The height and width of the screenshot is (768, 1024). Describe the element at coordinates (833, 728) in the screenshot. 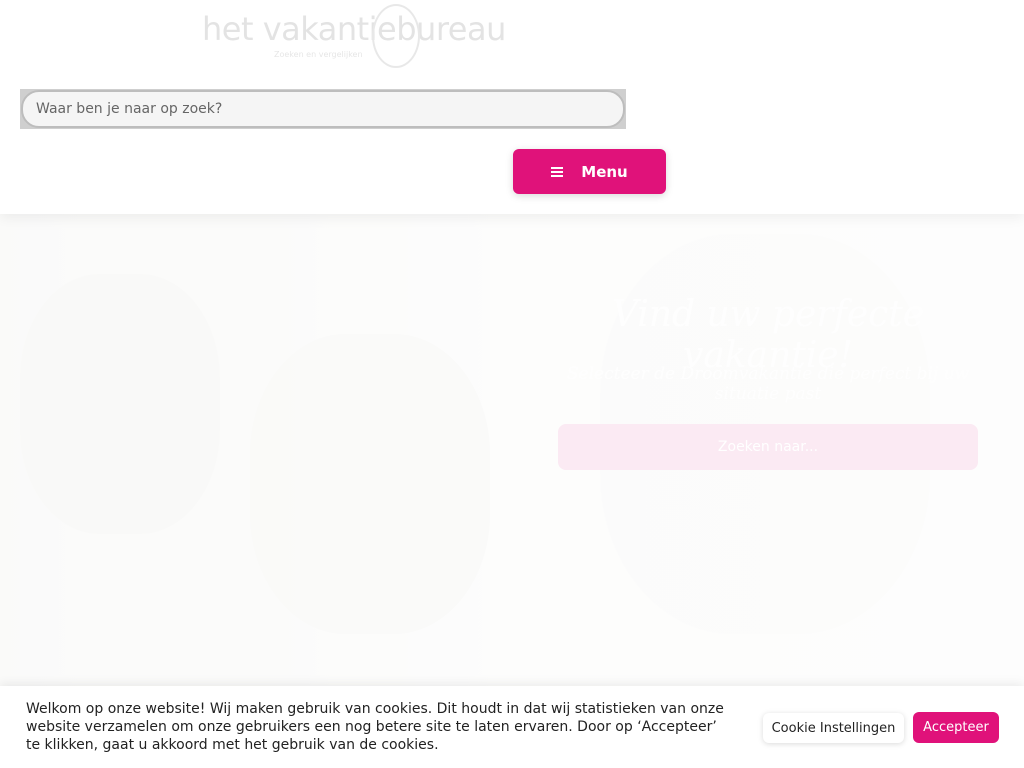

I see `cookie-settings-button: Cookie Instellingen` at that location.